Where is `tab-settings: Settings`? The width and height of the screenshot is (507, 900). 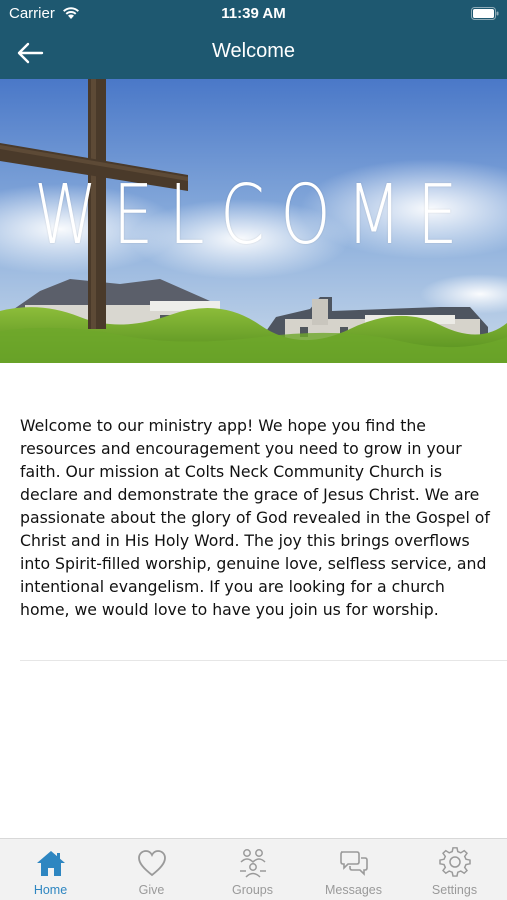 tab-settings: Settings is located at coordinates (454, 869).